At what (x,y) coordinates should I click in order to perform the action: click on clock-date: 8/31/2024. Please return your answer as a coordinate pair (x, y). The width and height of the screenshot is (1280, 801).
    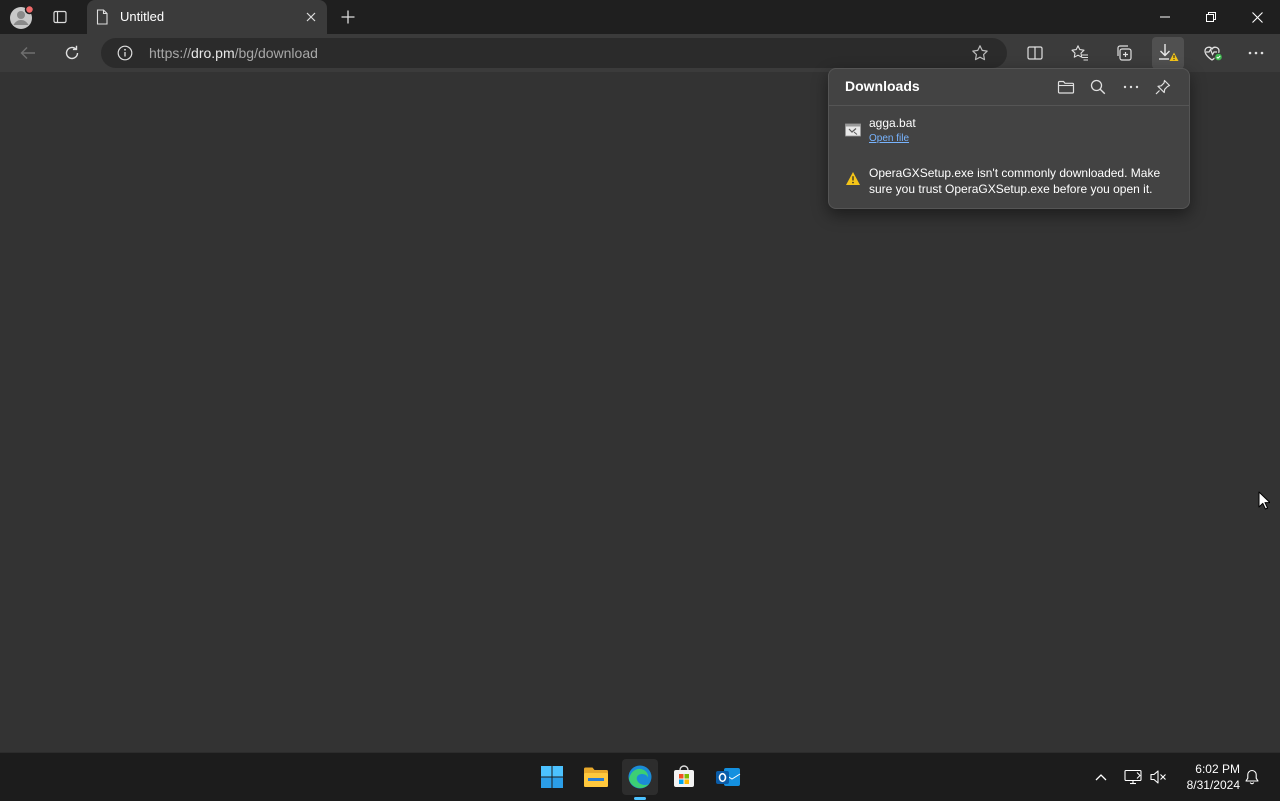
    Looking at the image, I should click on (1213, 785).